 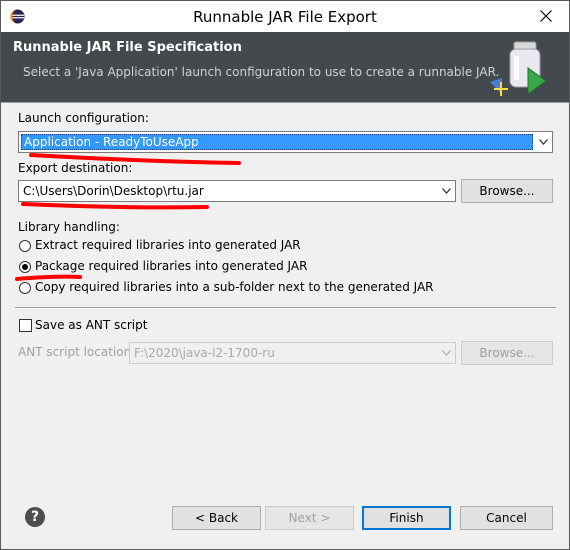 I want to click on annotation-stroke-launch, so click(x=135, y=159).